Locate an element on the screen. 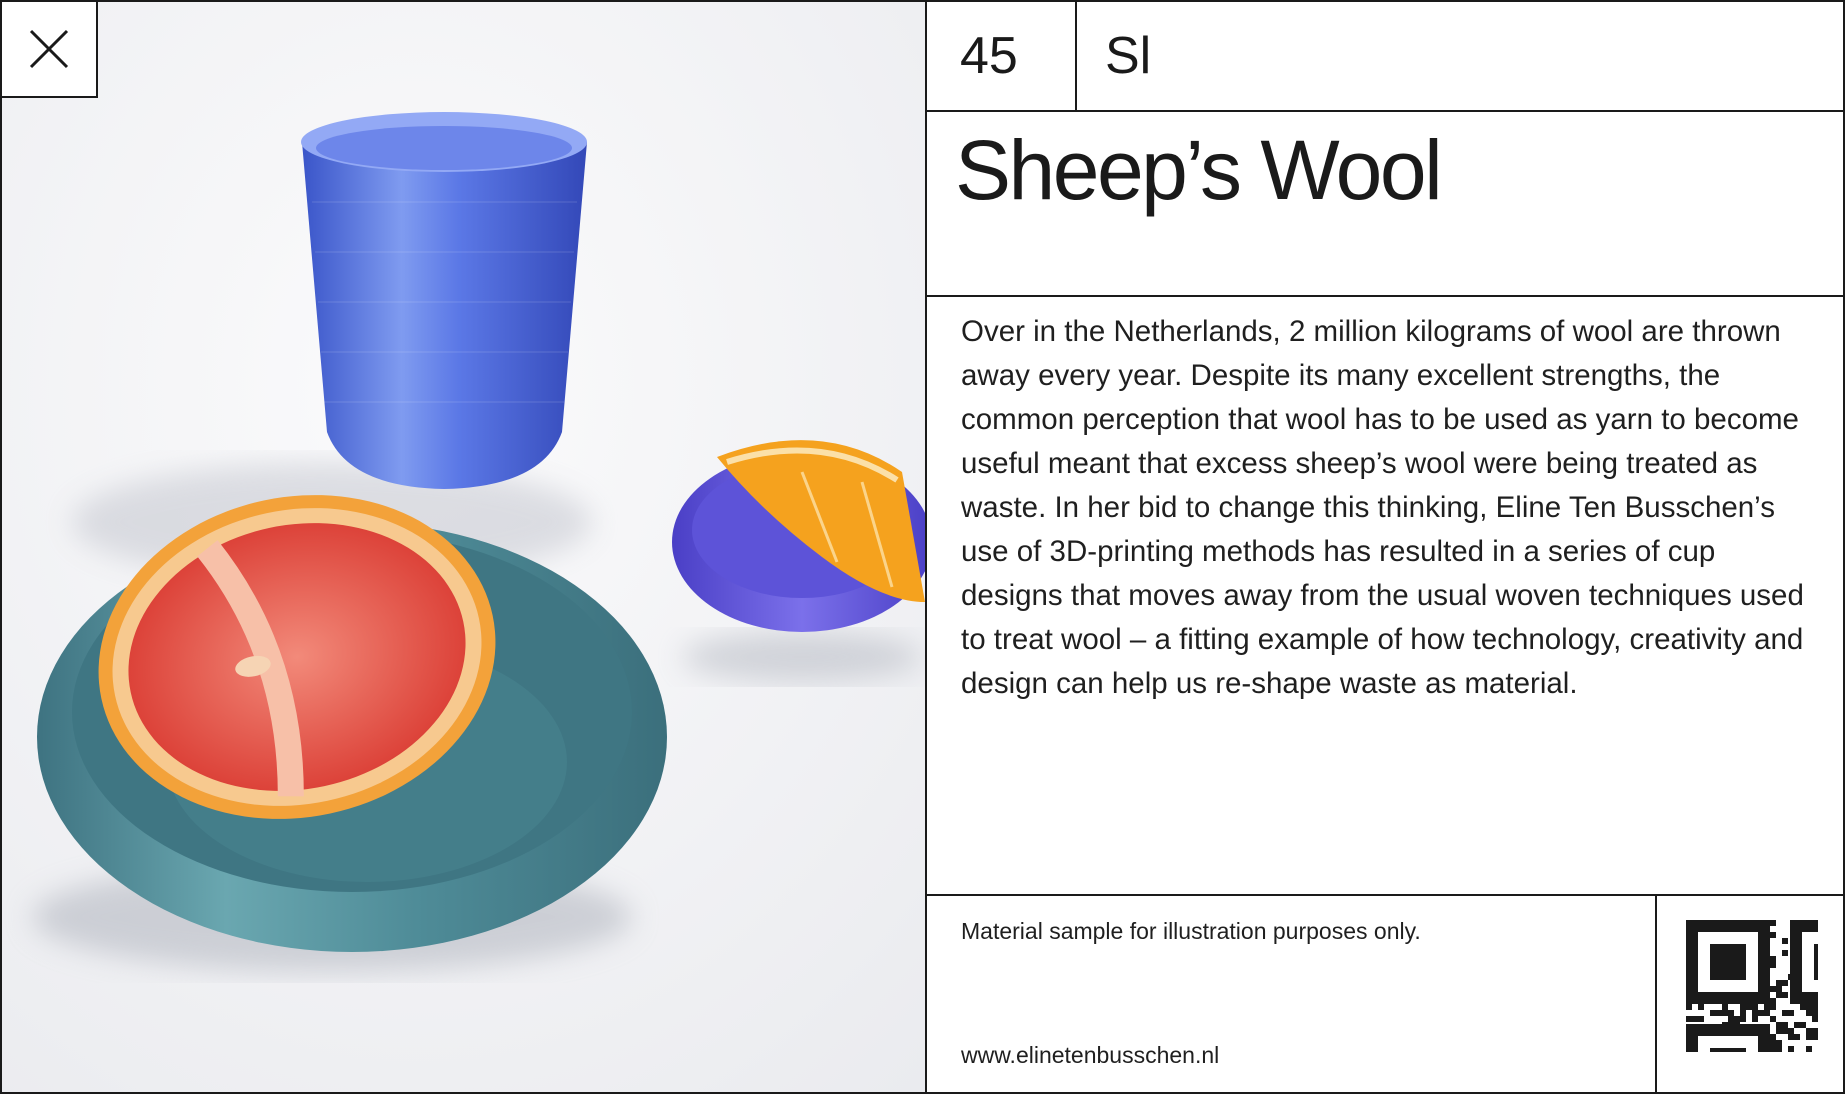 The height and width of the screenshot is (1094, 1845). material-meta-row: 45 Sl is located at coordinates (1386, 57).